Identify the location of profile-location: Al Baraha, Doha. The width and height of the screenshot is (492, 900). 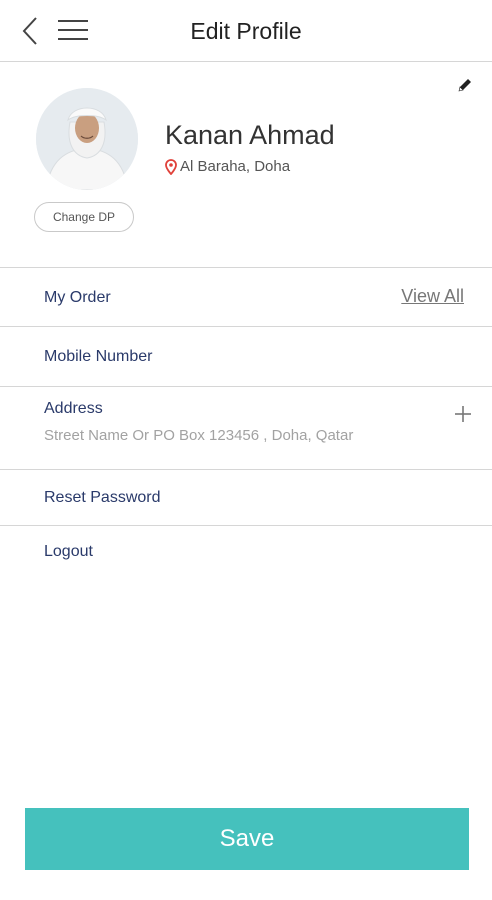
(227, 166).